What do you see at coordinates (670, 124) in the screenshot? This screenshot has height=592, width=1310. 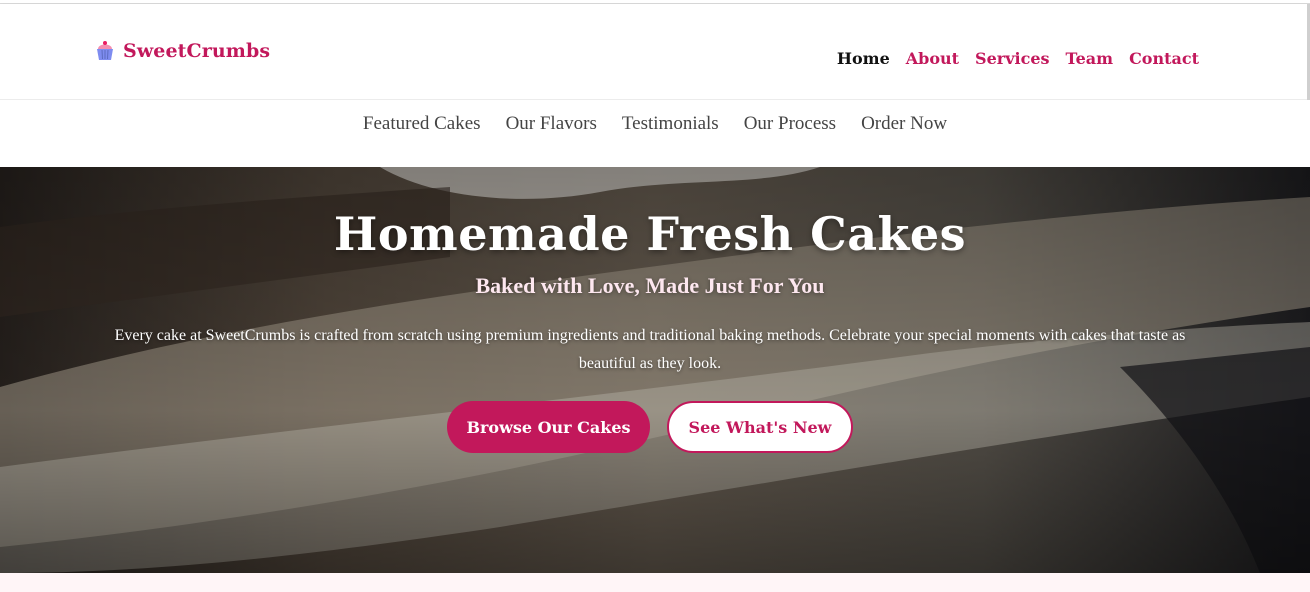 I see `section-link-testimonials: Testimonials` at bounding box center [670, 124].